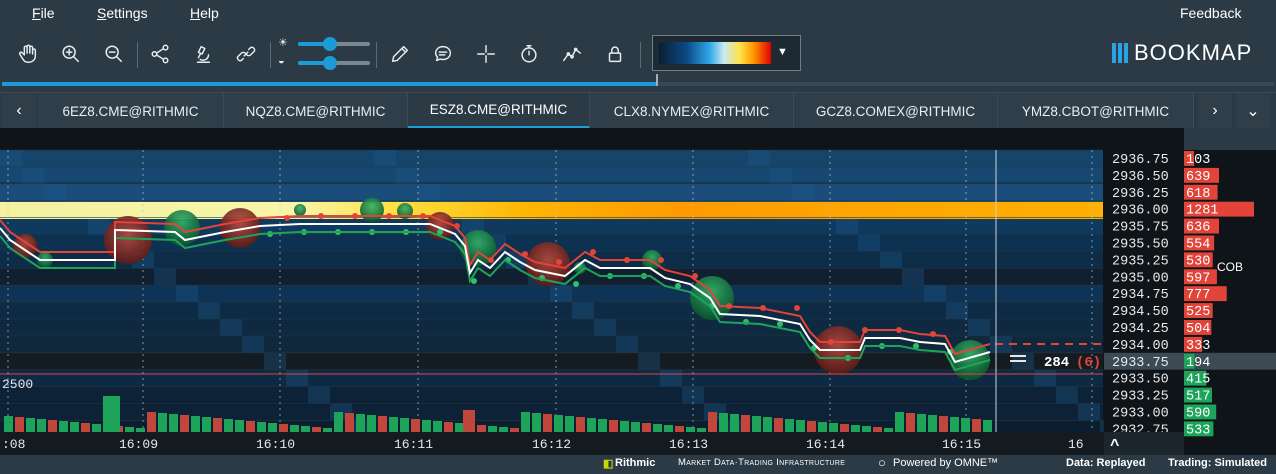 Image resolution: width=1276 pixels, height=474 pixels. What do you see at coordinates (17, 384) in the screenshot?
I see `svg-text: 2500` at bounding box center [17, 384].